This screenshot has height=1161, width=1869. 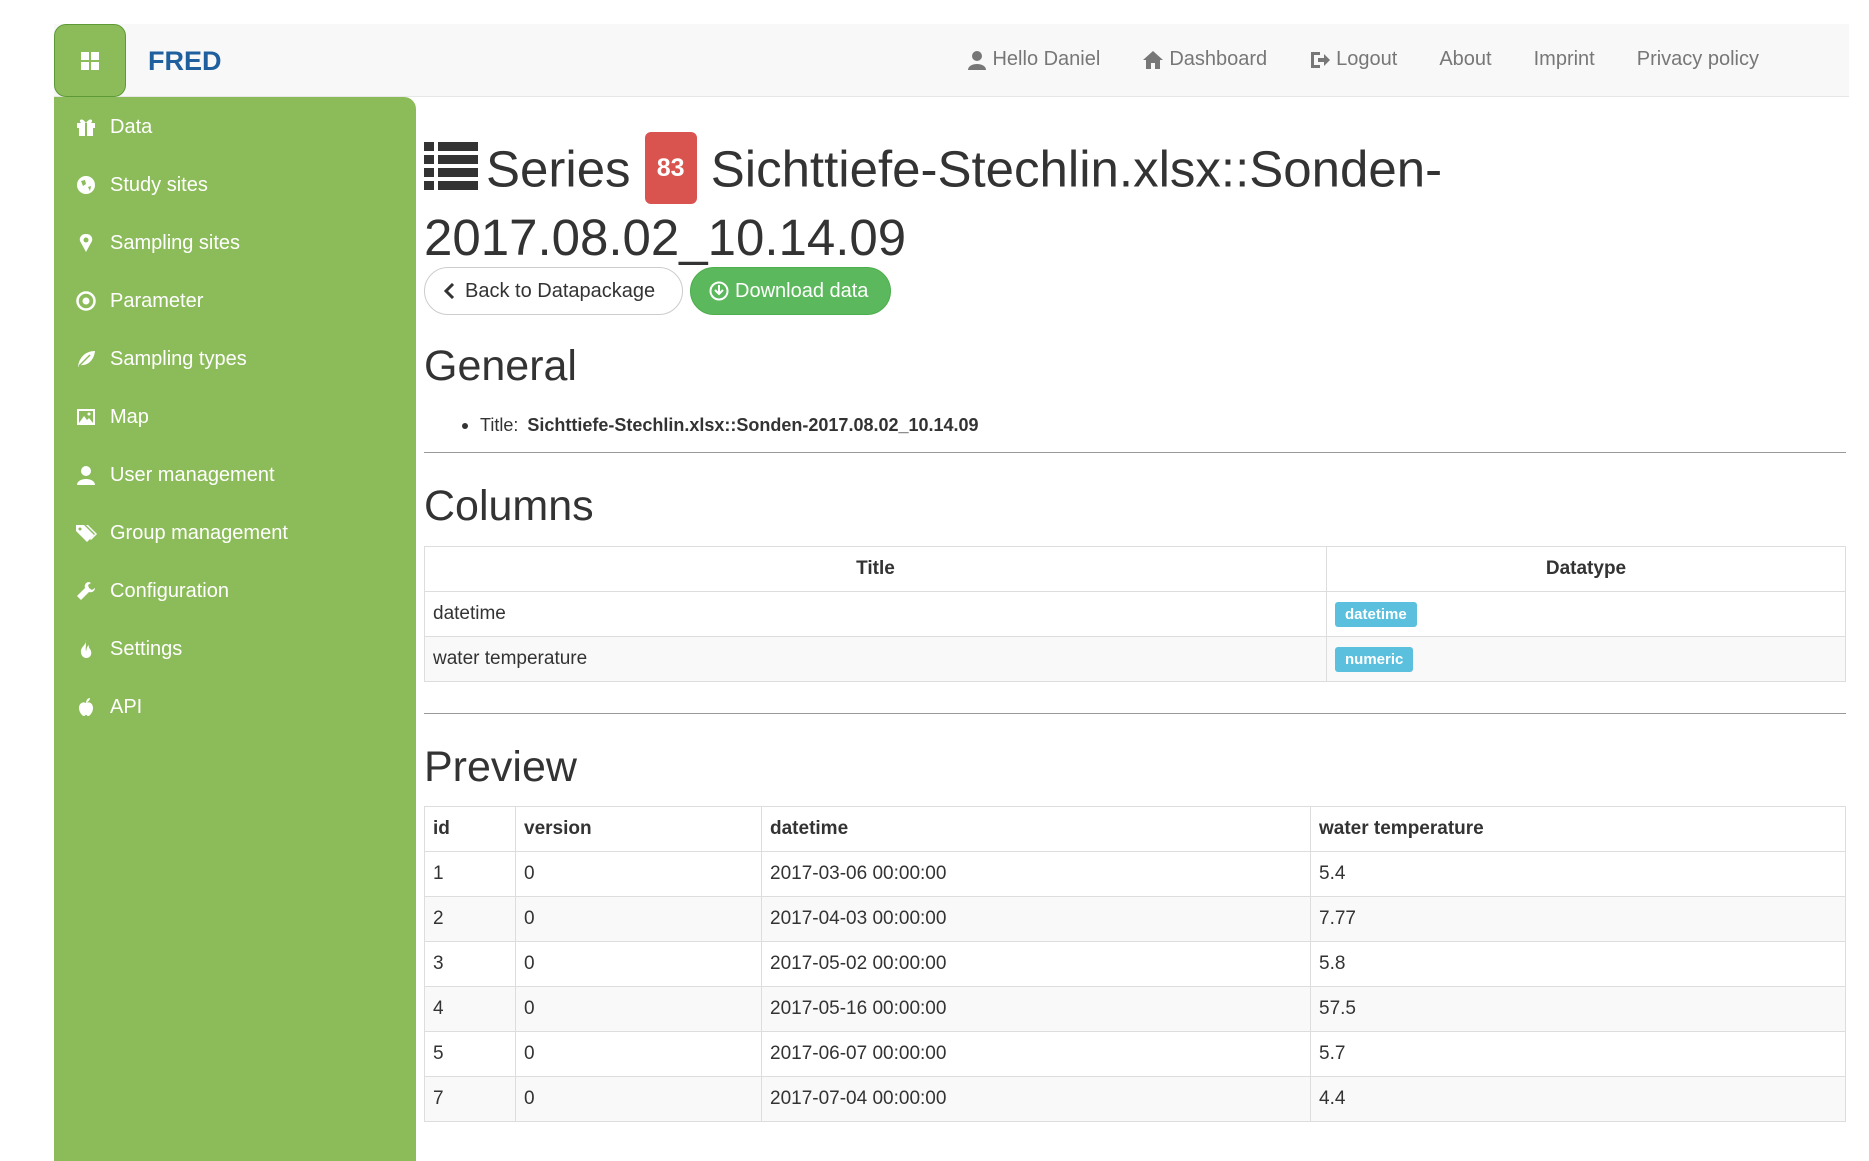 What do you see at coordinates (470, 874) in the screenshot?
I see `cell-id: 1` at bounding box center [470, 874].